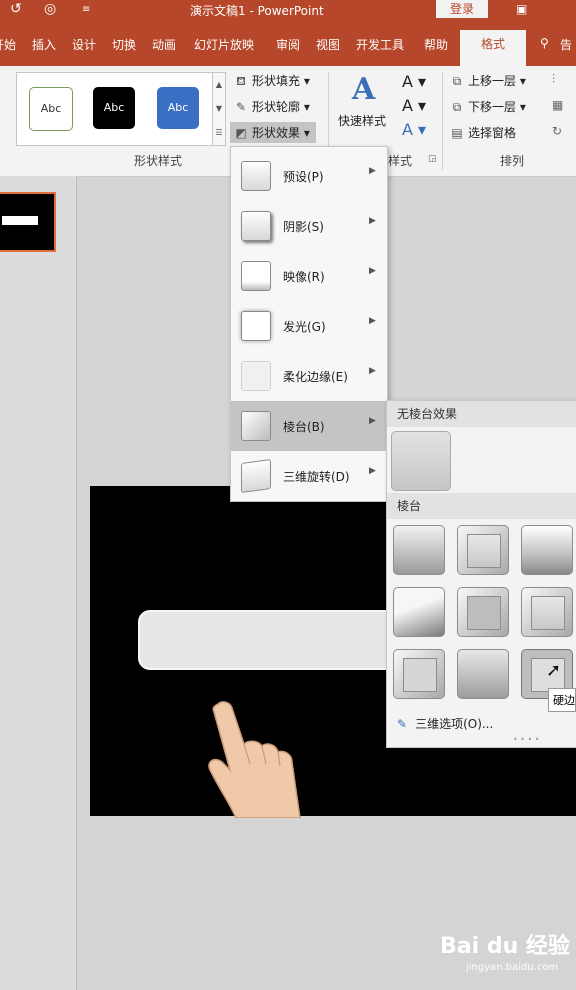 The height and width of the screenshot is (990, 576). What do you see at coordinates (512, 967) in the screenshot?
I see `watermark-url: jingyan.baidu.com` at bounding box center [512, 967].